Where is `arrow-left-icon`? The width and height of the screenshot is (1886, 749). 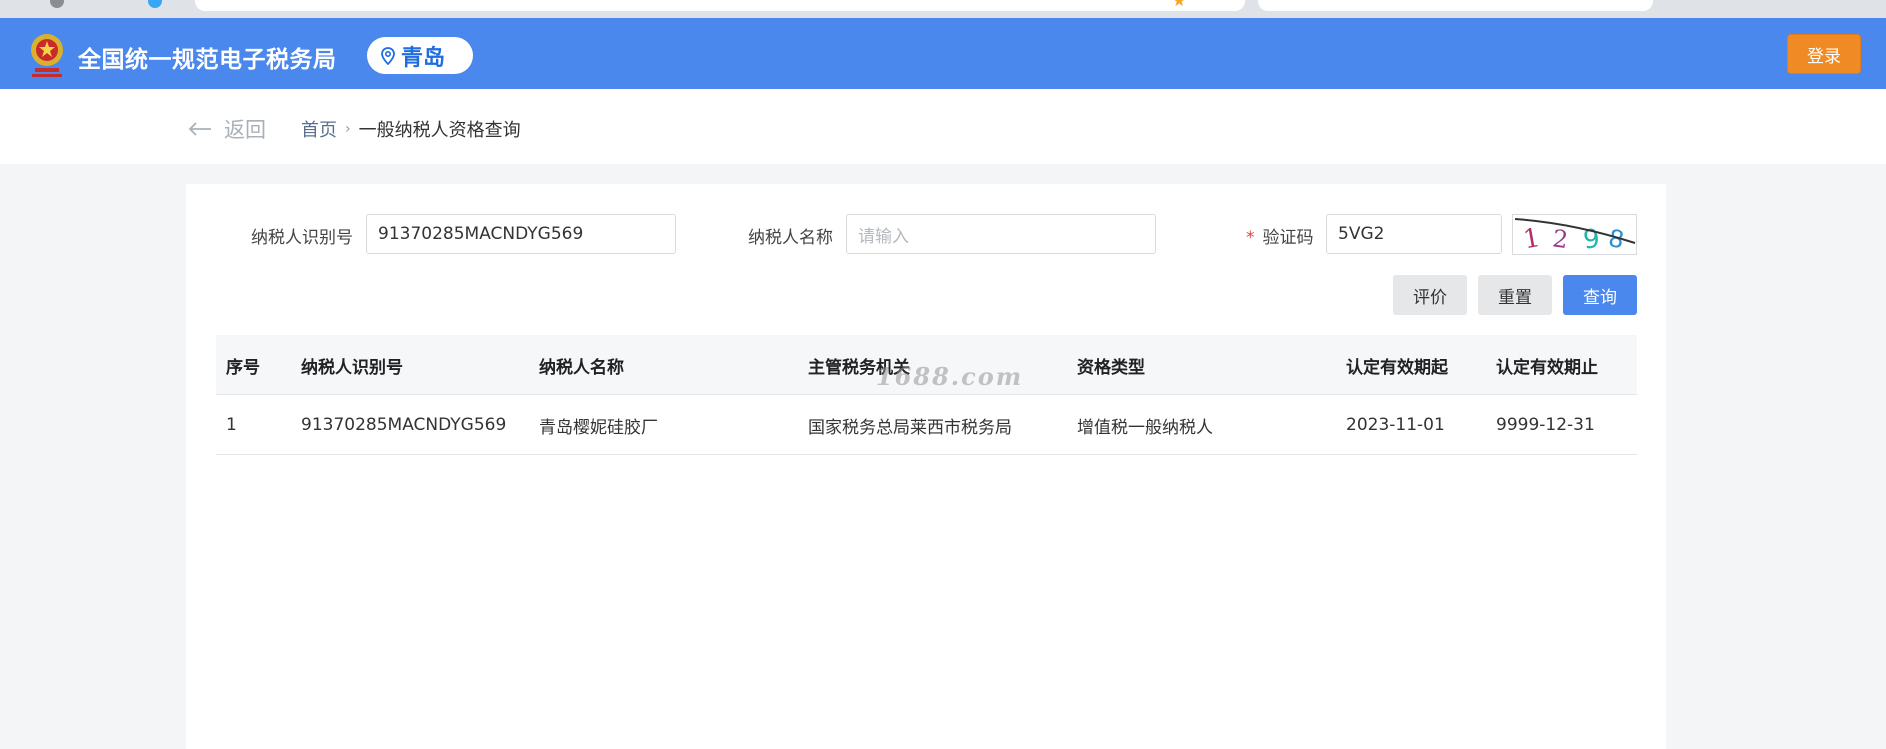
arrow-left-icon is located at coordinates (199, 129).